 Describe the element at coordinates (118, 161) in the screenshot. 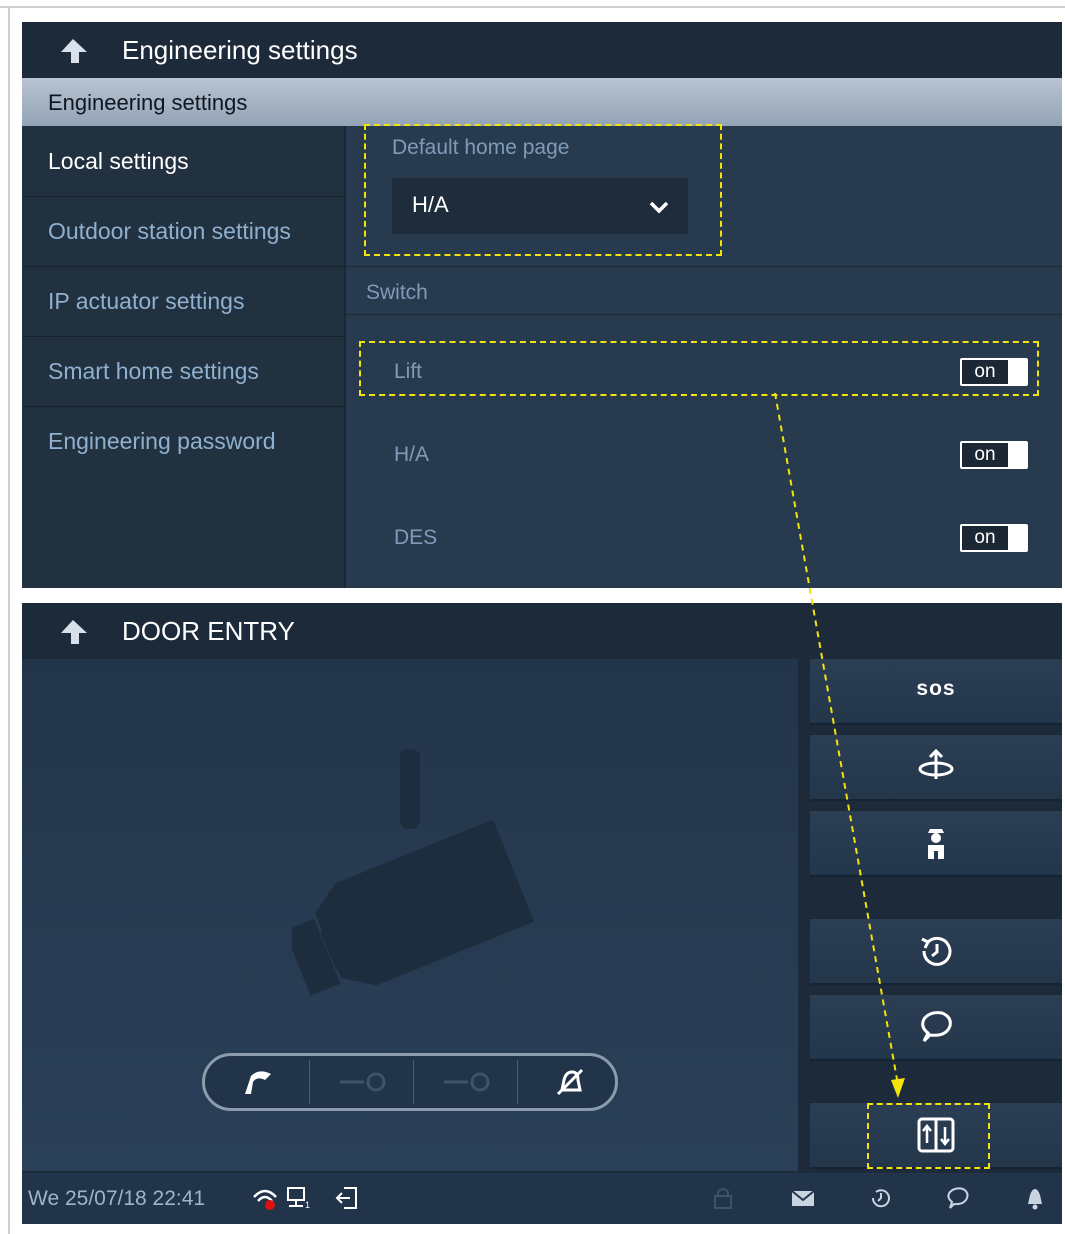

I see `menu-item-label: Local settings` at that location.